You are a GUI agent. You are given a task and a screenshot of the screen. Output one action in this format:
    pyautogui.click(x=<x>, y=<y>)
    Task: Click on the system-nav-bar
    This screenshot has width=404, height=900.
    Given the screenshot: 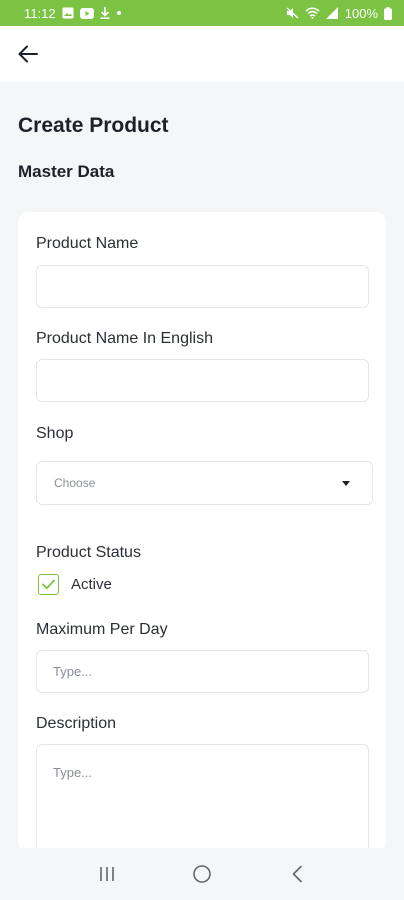 What is the action you would take?
    pyautogui.click(x=202, y=874)
    